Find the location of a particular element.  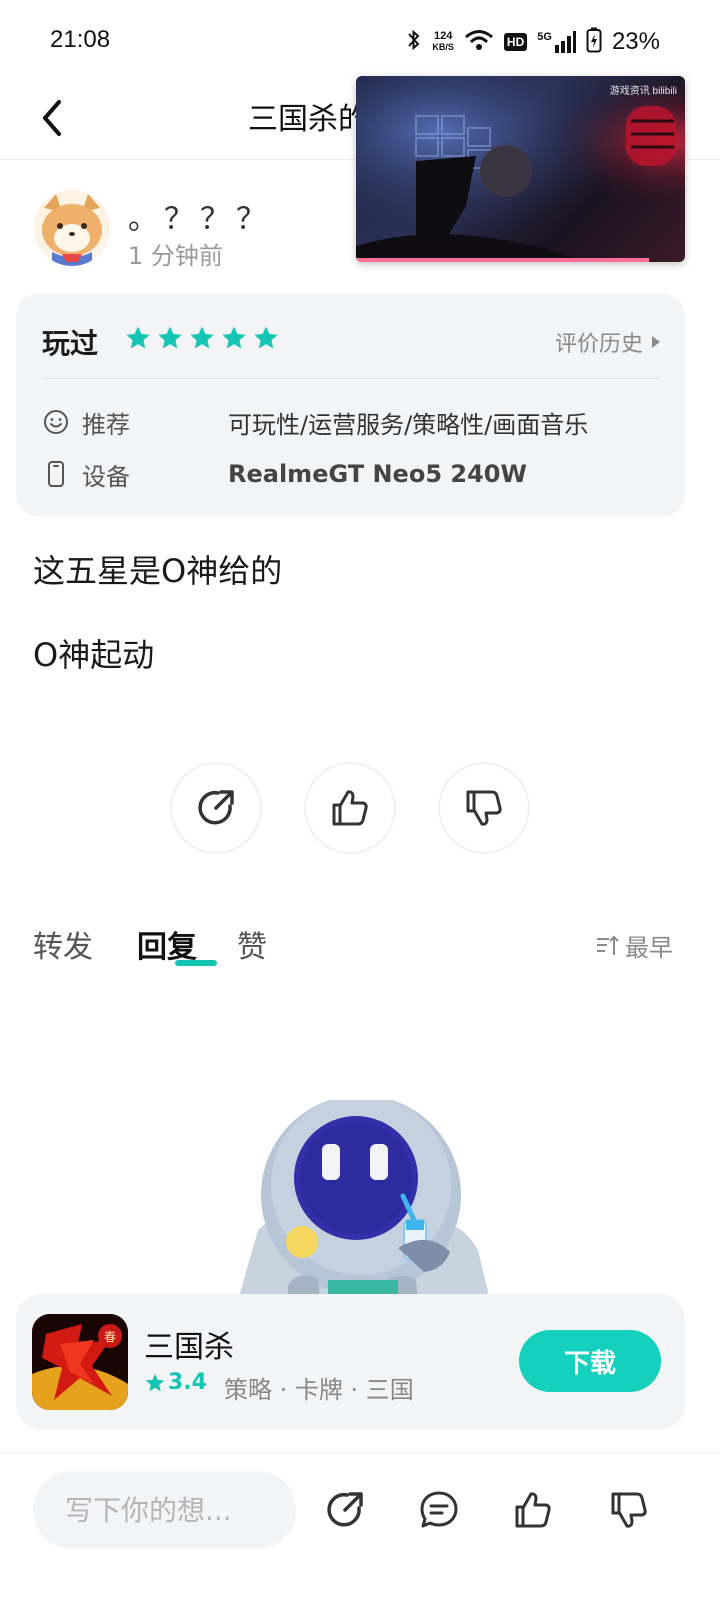

recommend-value: 可玩性/运营服务/策略性/画面音乐 is located at coordinates (408, 424).